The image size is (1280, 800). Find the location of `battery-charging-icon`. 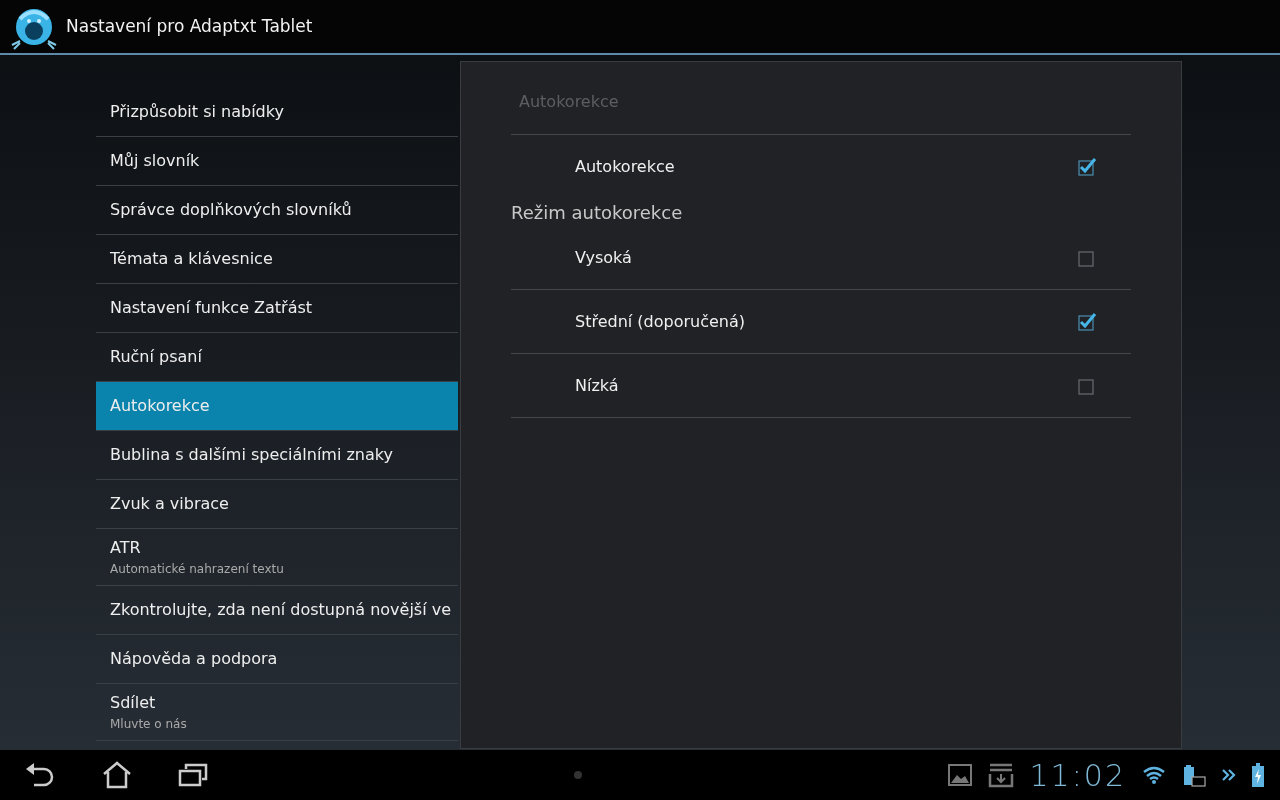

battery-charging-icon is located at coordinates (1258, 775).